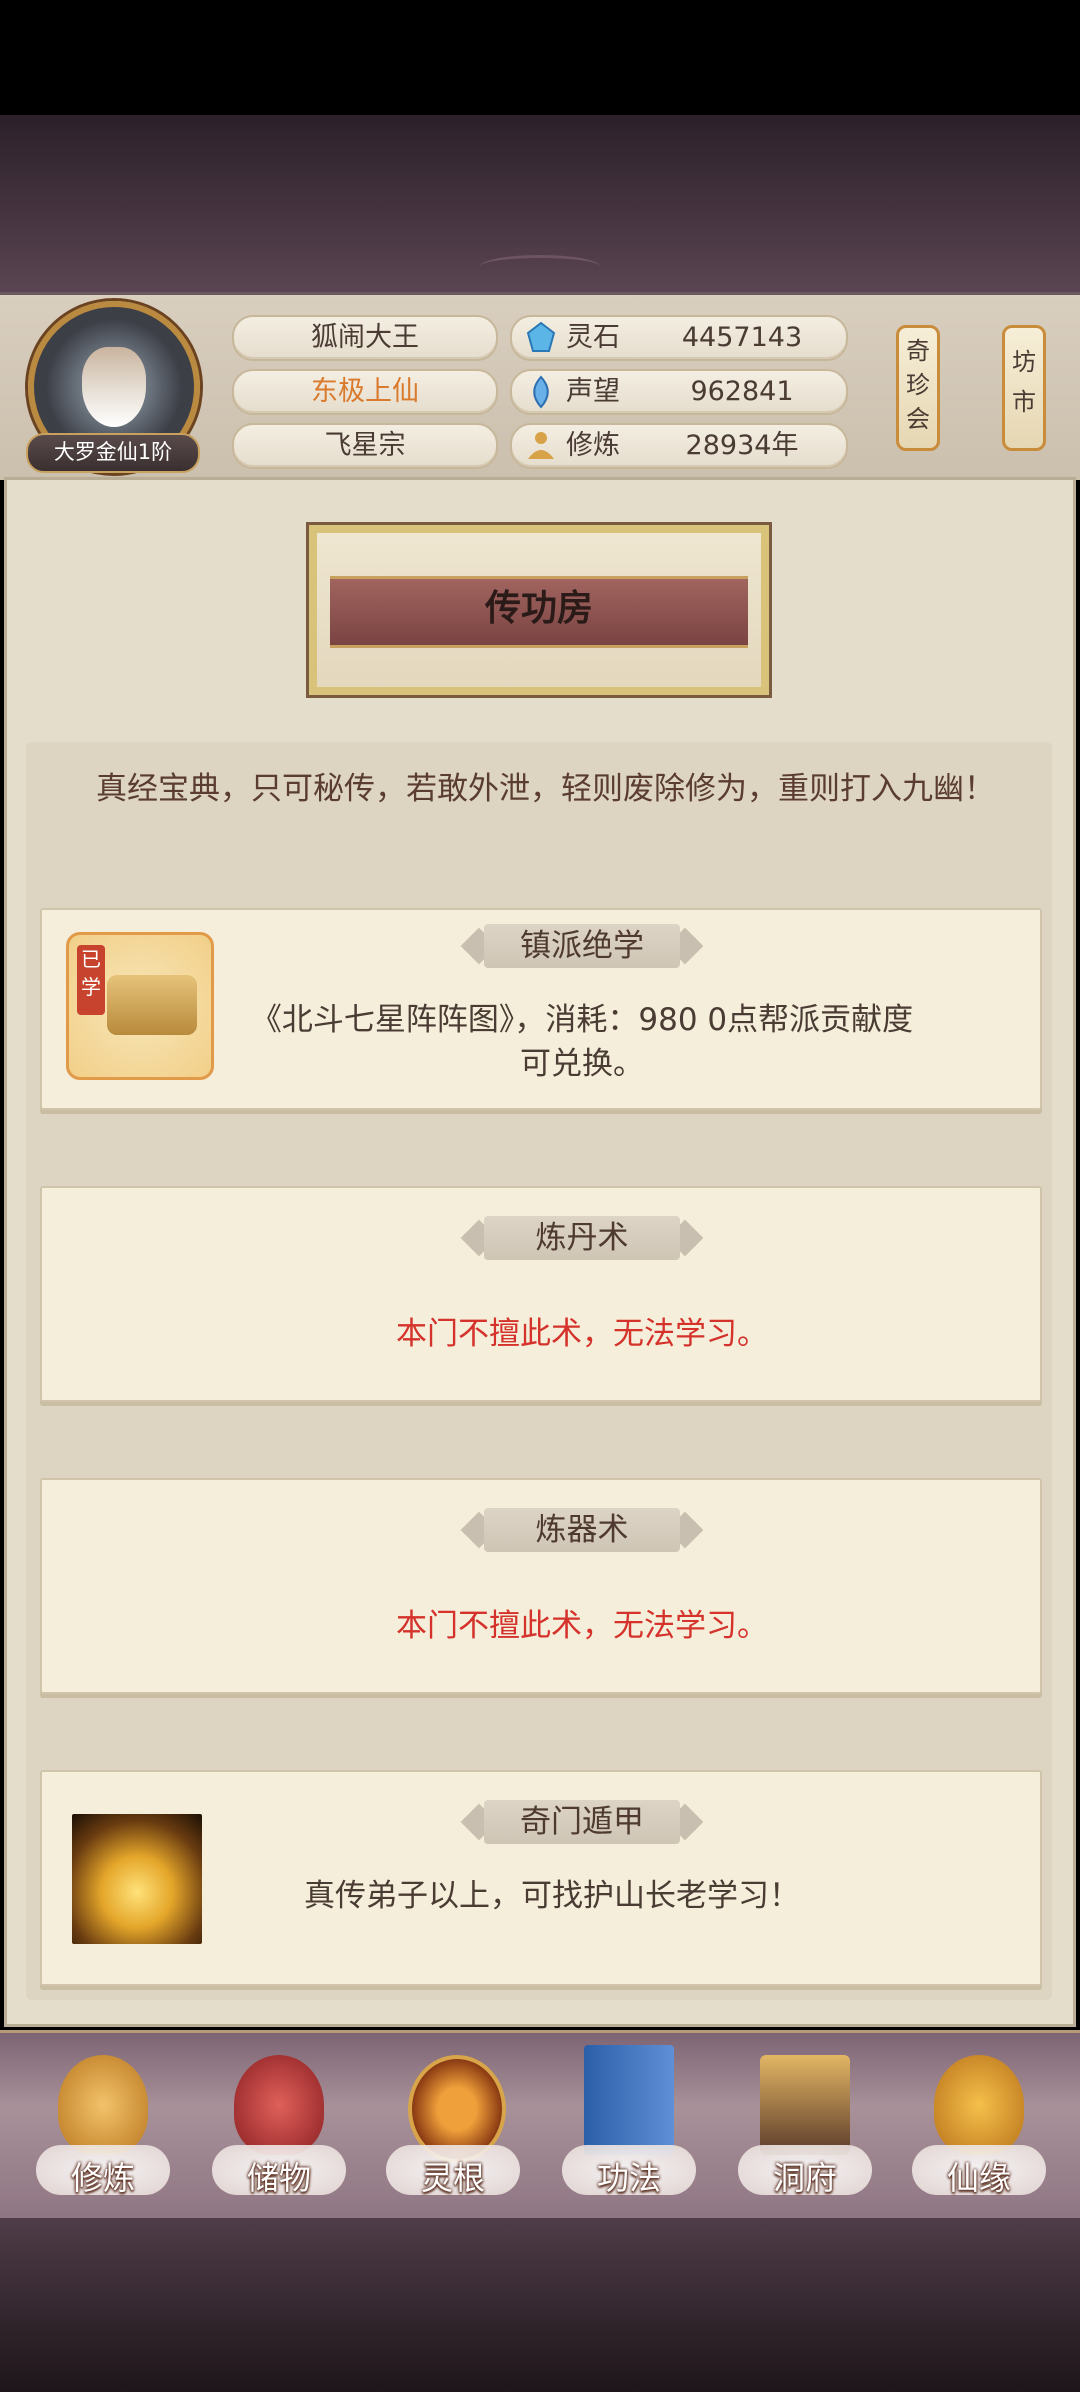 This screenshot has height=2392, width=1080. I want to click on nav-spirit-root: 灵根, so click(453, 2129).